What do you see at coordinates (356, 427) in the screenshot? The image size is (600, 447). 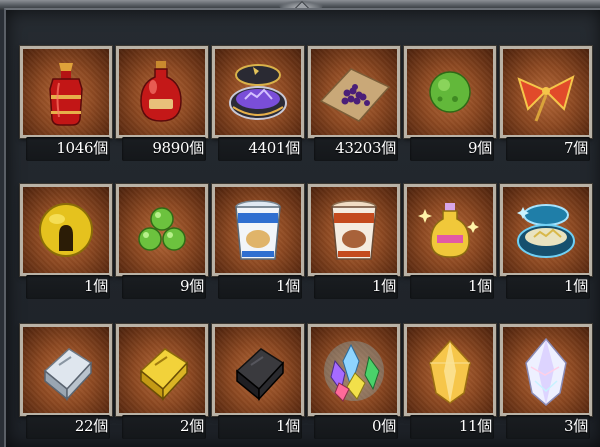 I see `count-box: 0個` at bounding box center [356, 427].